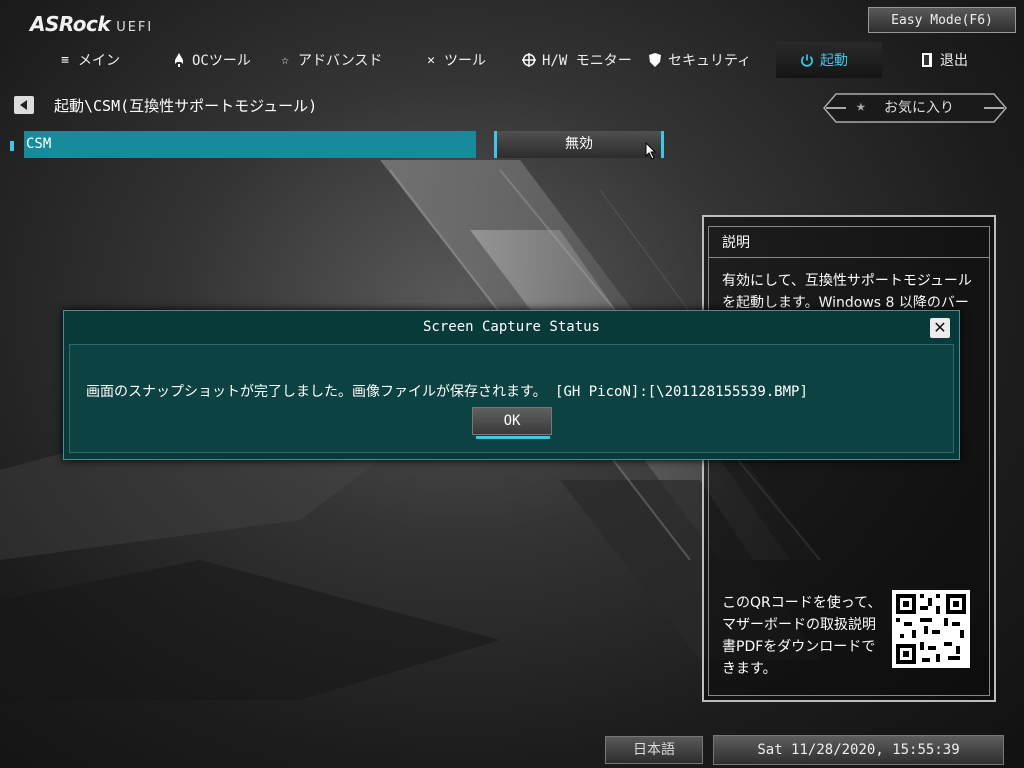 The image size is (1024, 768). Describe the element at coordinates (579, 144) in the screenshot. I see `csm-value-dropdown: 無効` at that location.